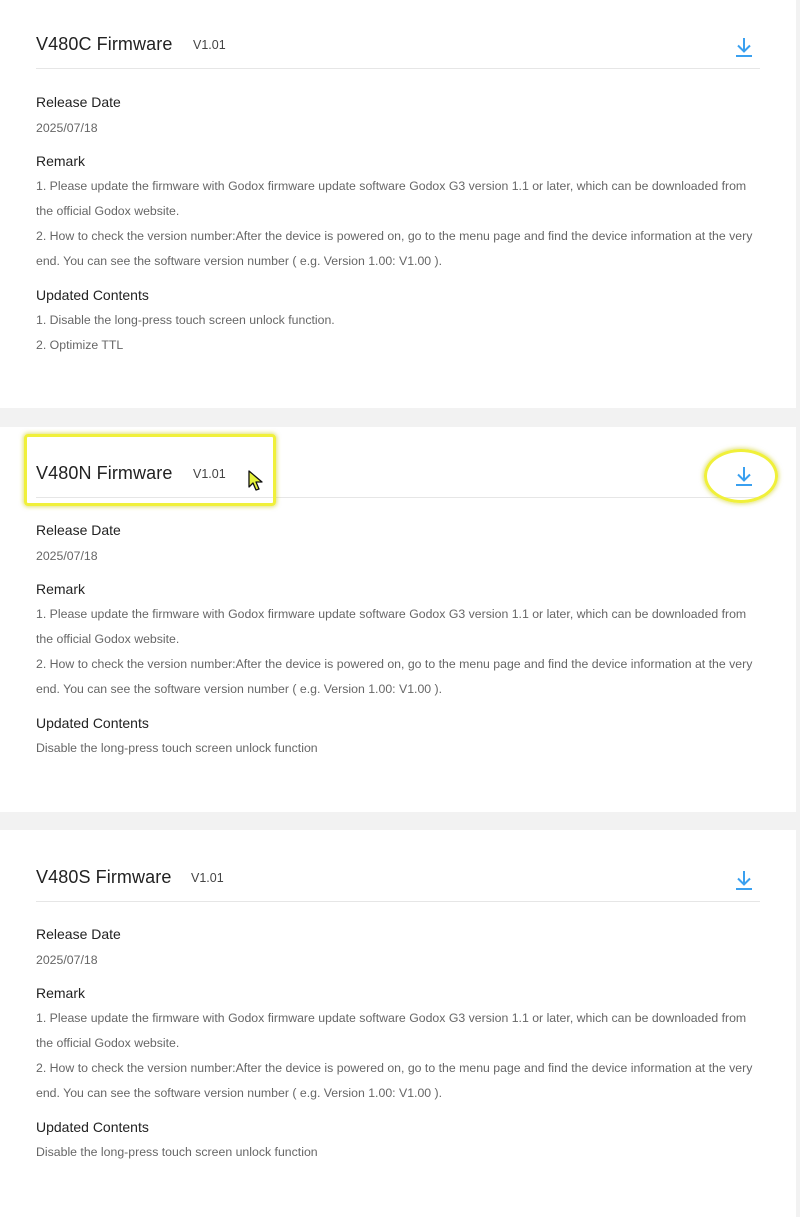 The image size is (800, 1217). I want to click on firmware-title: V480C Firmware, so click(104, 44).